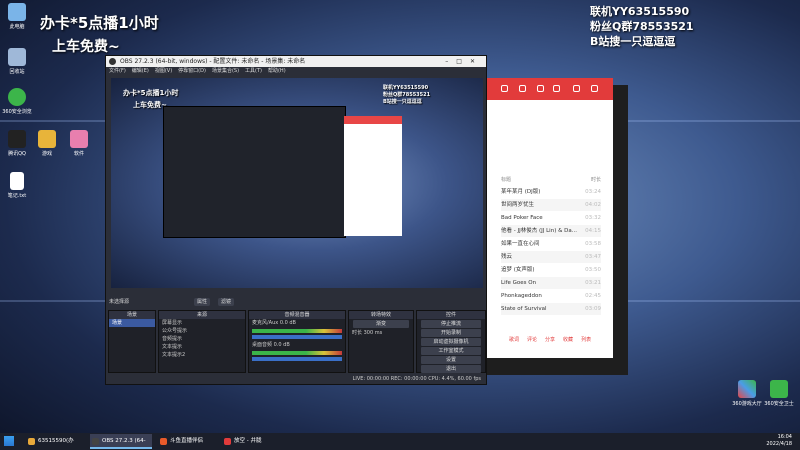  What do you see at coordinates (202, 323) in the screenshot?
I see `source-item: 屏幕显示` at bounding box center [202, 323].